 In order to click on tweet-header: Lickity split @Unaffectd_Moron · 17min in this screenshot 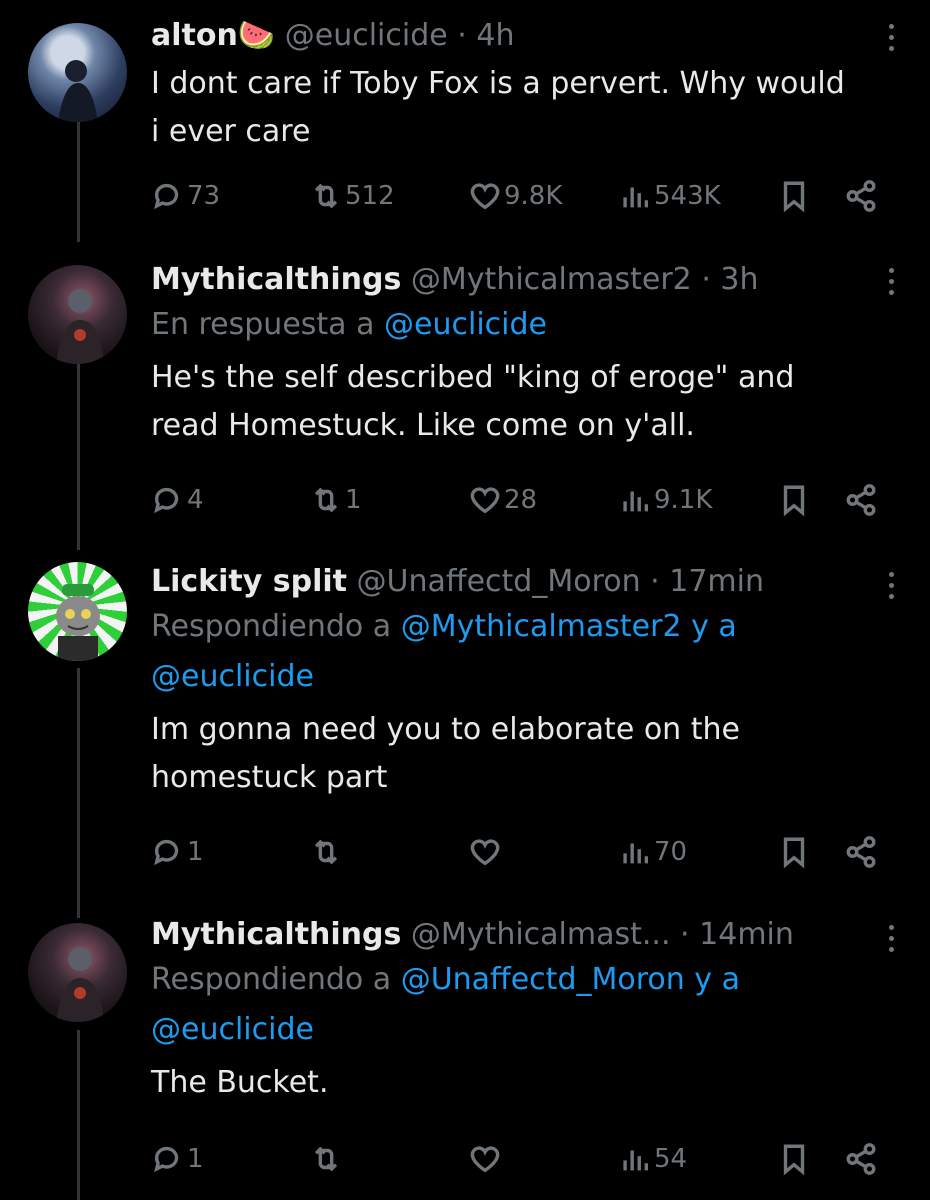, I will do `click(510, 582)`.